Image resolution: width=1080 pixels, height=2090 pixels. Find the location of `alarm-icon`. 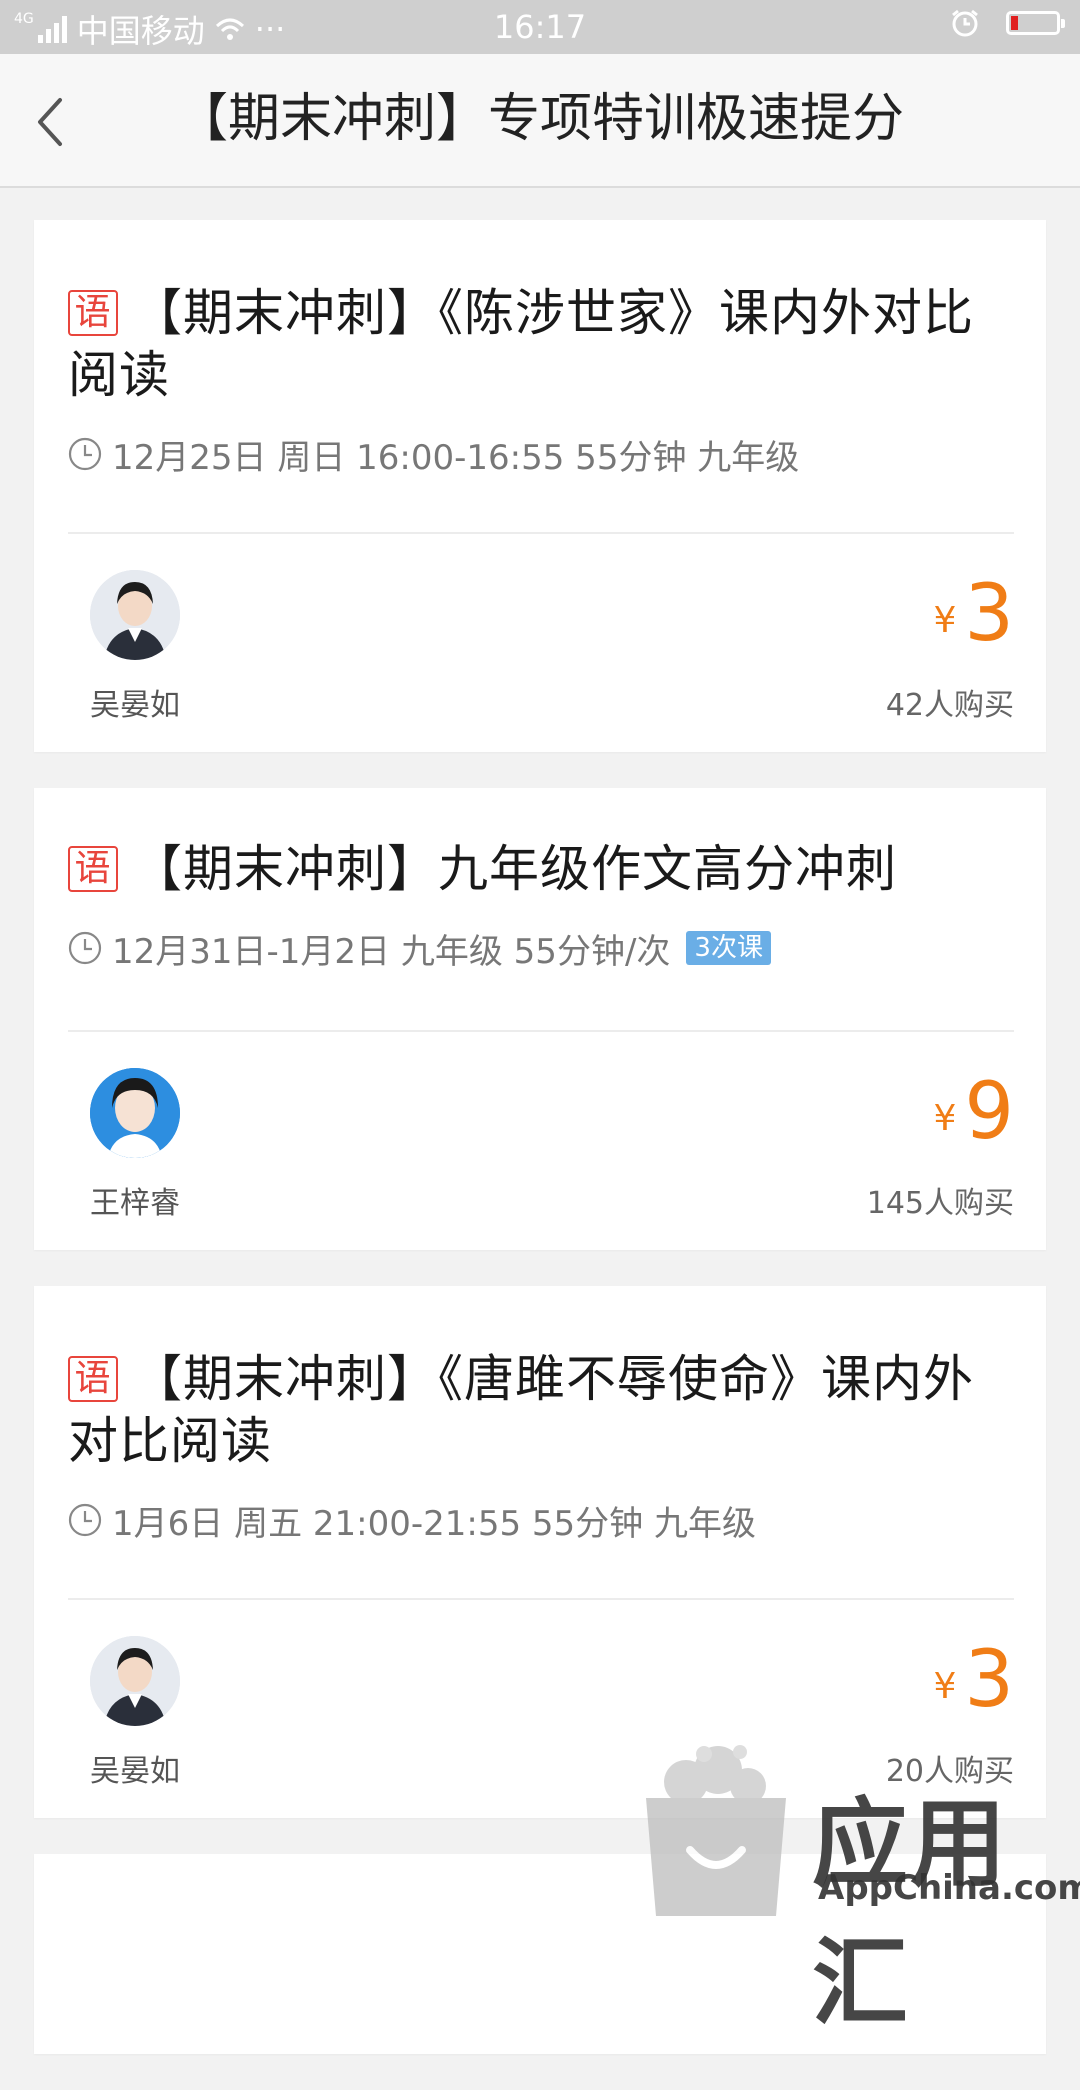

alarm-icon is located at coordinates (965, 23).